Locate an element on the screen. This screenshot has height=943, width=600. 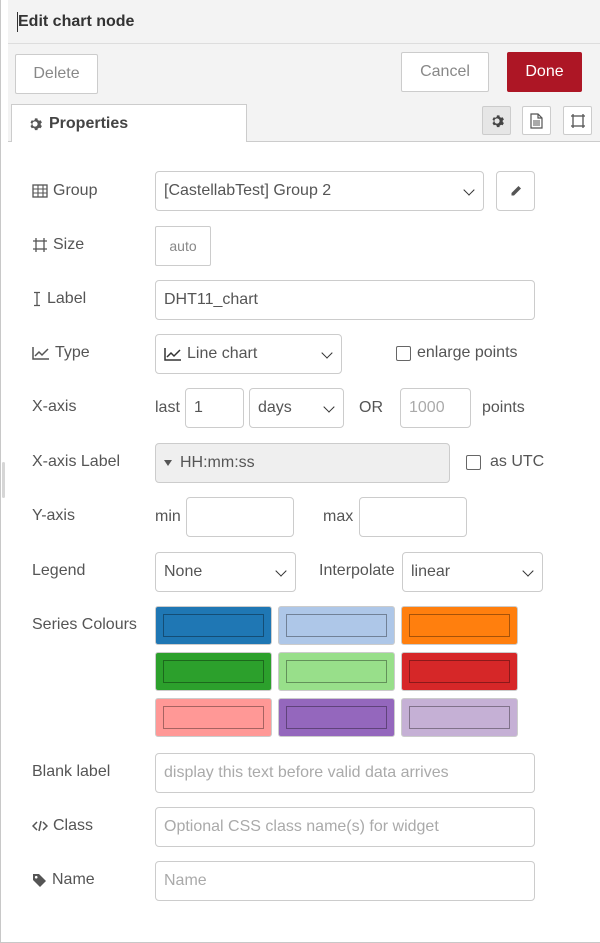
as-utc-label: as UTC is located at coordinates (517, 461).